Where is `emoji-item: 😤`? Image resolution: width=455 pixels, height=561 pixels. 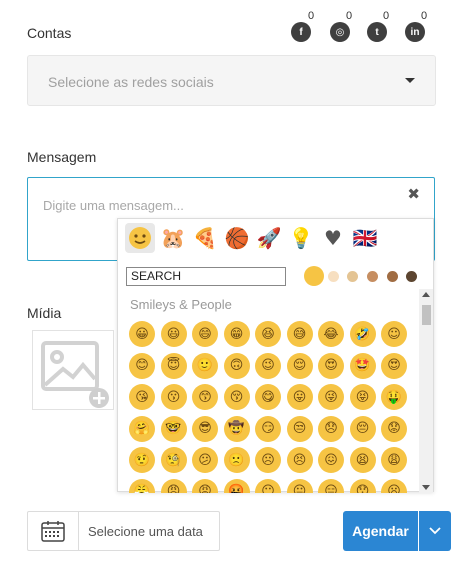
emoji-item: 😤 is located at coordinates (142, 485).